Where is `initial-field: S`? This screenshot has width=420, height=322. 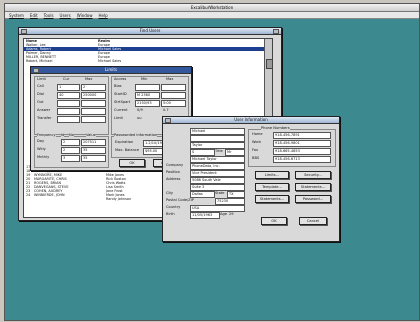 initial-field: S is located at coordinates (202, 152).